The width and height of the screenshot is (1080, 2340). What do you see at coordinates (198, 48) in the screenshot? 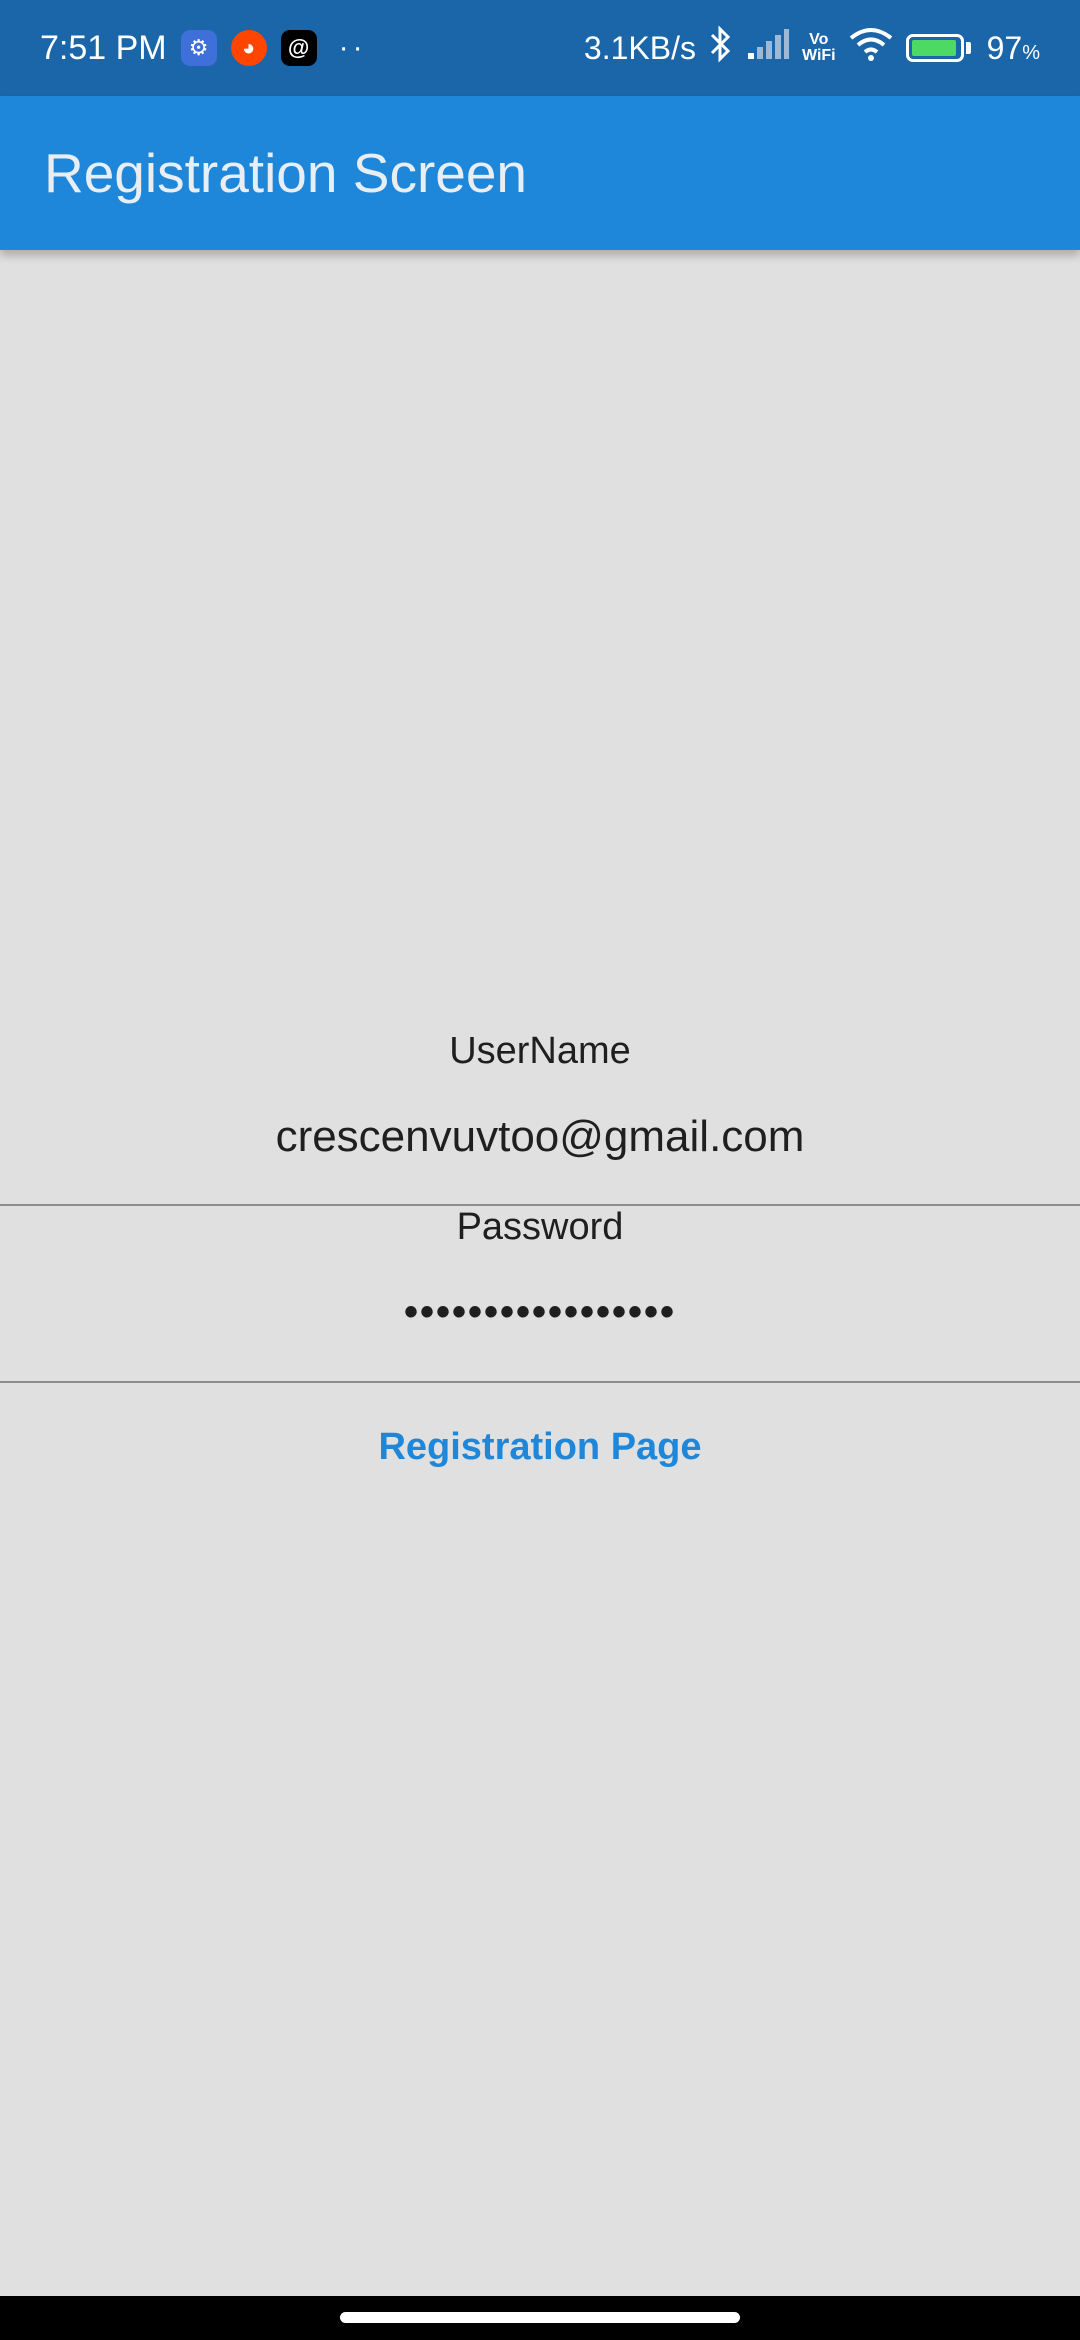
I see `settings-app-icon: ⚙` at bounding box center [198, 48].